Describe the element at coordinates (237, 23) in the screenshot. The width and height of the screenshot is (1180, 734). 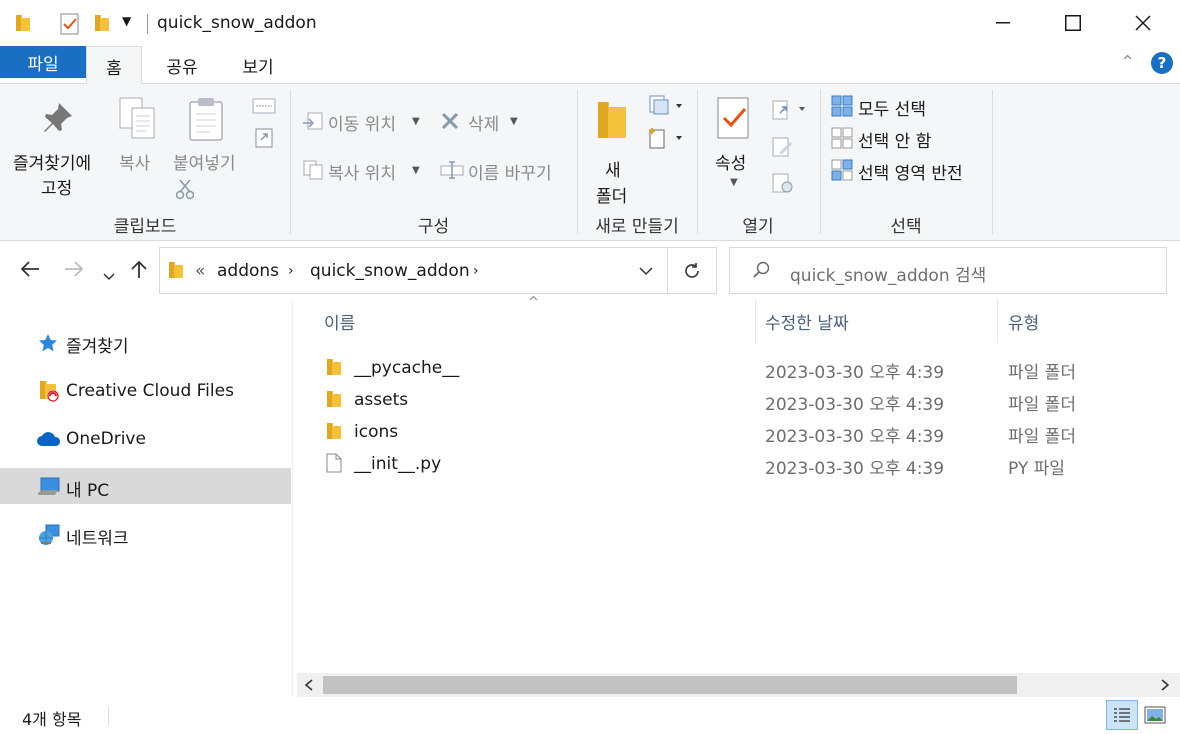
I see `window-title: quick_snow_addon` at that location.